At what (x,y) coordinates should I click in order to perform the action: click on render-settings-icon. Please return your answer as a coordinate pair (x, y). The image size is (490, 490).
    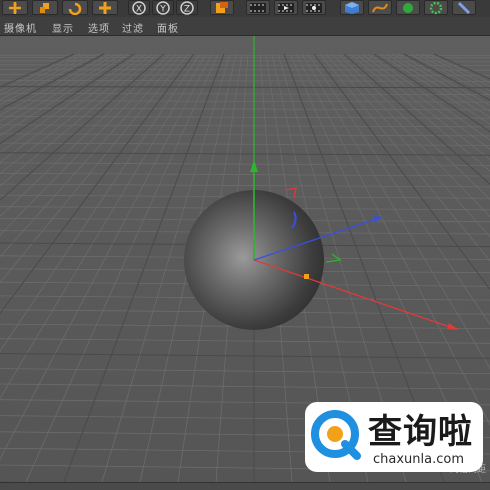
    Looking at the image, I should click on (314, 7).